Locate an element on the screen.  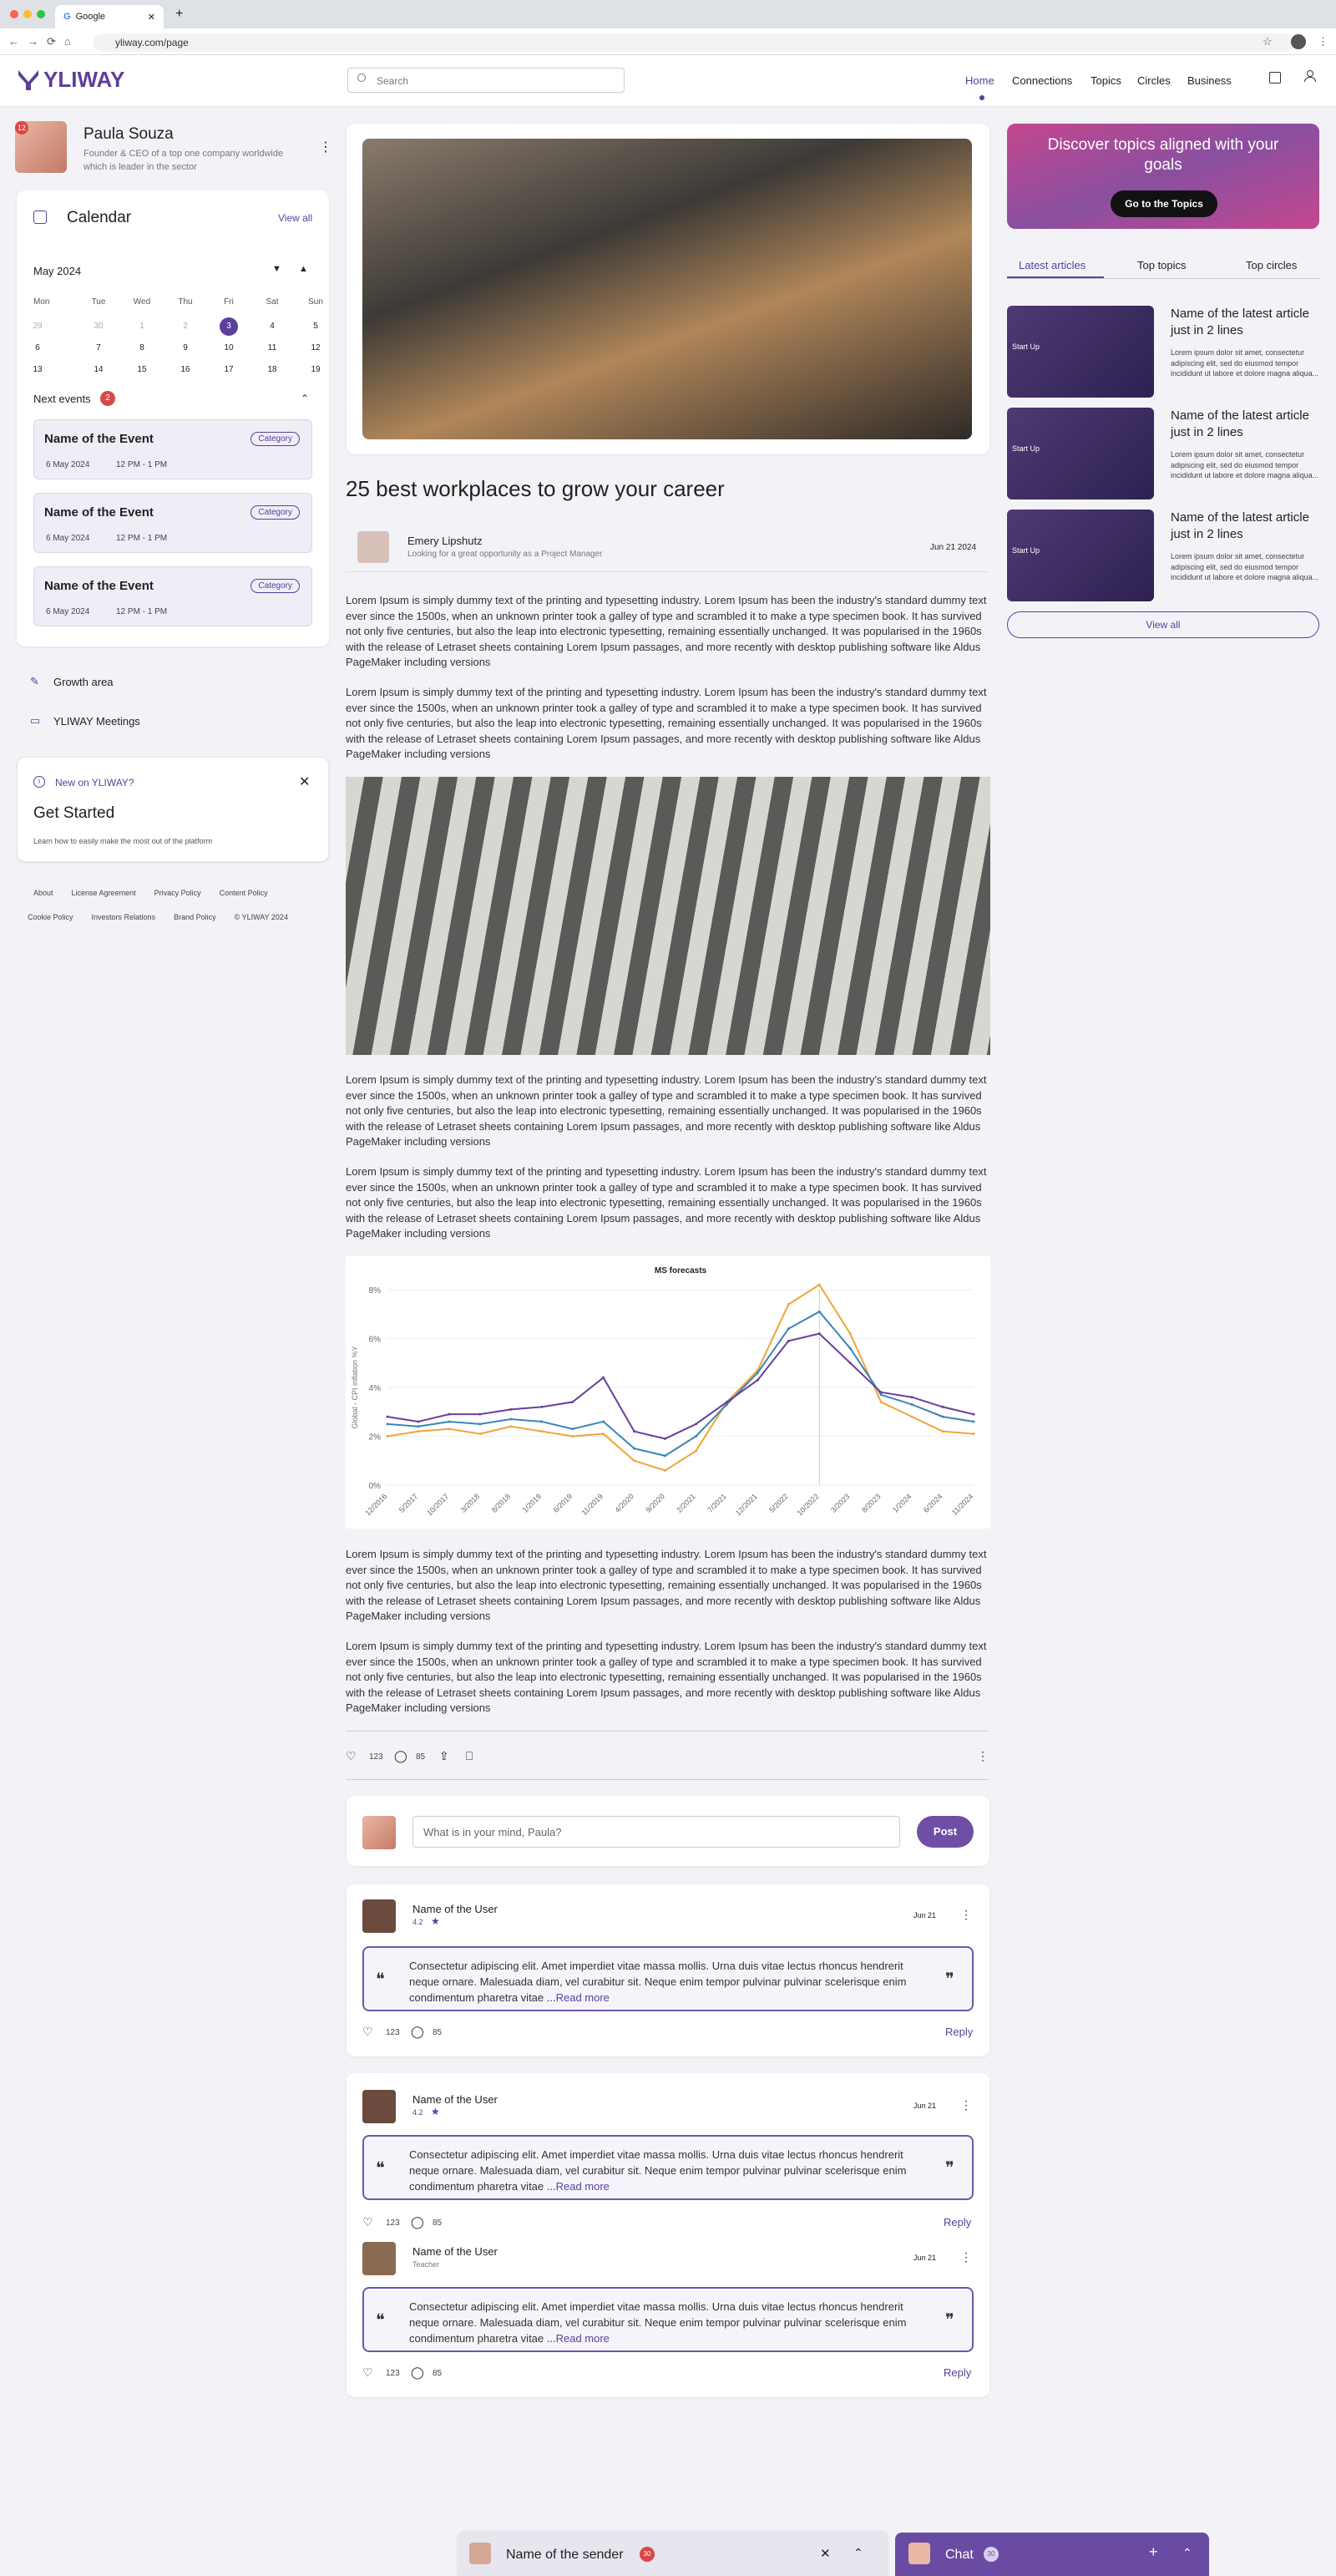
tab-top-topics: Top topics is located at coordinates (1162, 265).